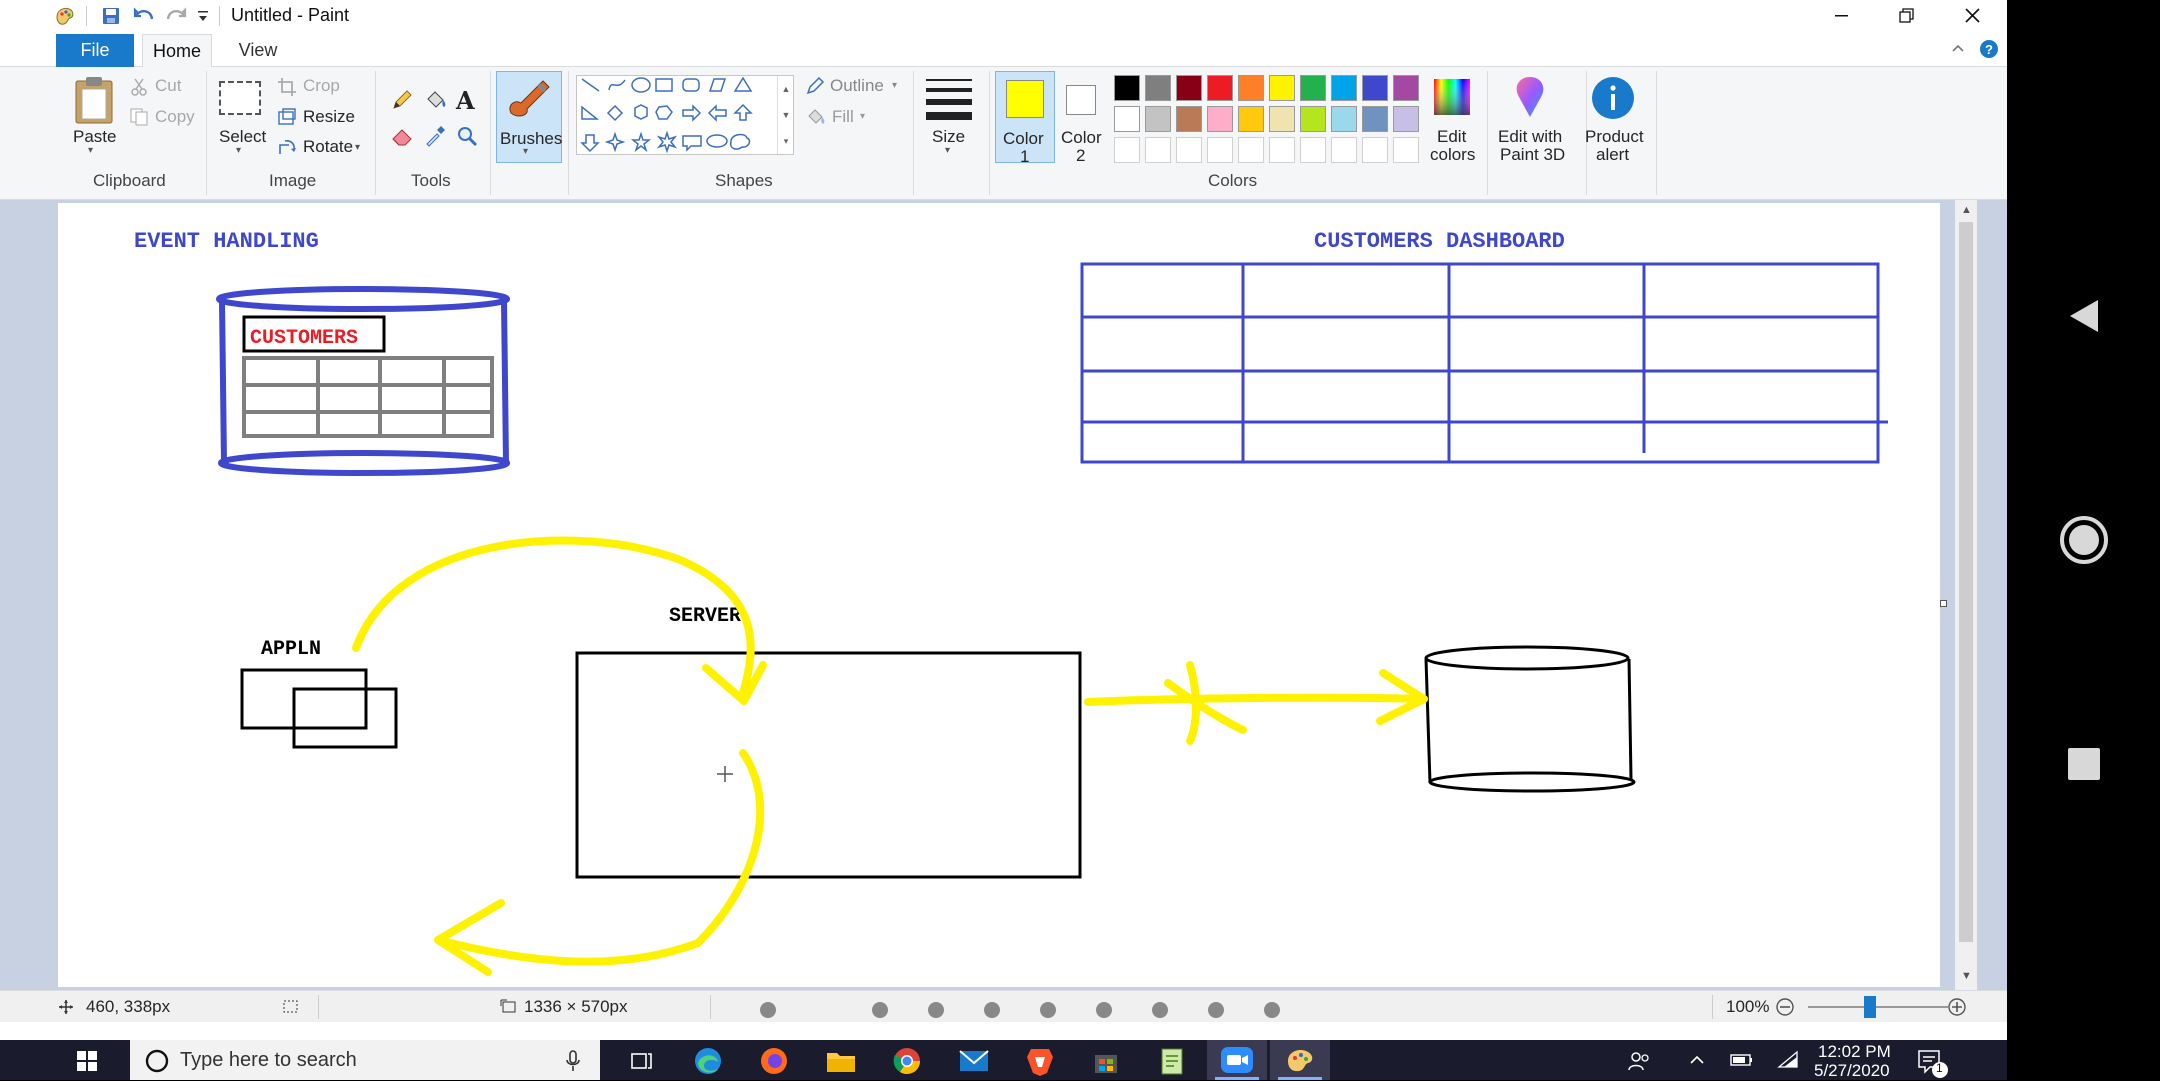  What do you see at coordinates (2084, 540) in the screenshot?
I see `nav-home-icon` at bounding box center [2084, 540].